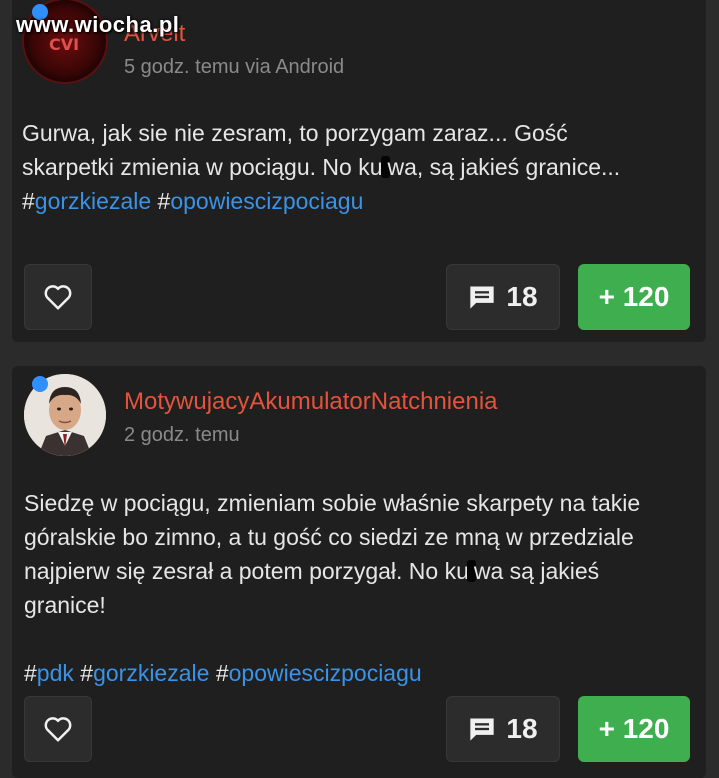 This screenshot has height=778, width=719. What do you see at coordinates (234, 67) in the screenshot?
I see `post-time-meta: 5 godz. temu via Android` at bounding box center [234, 67].